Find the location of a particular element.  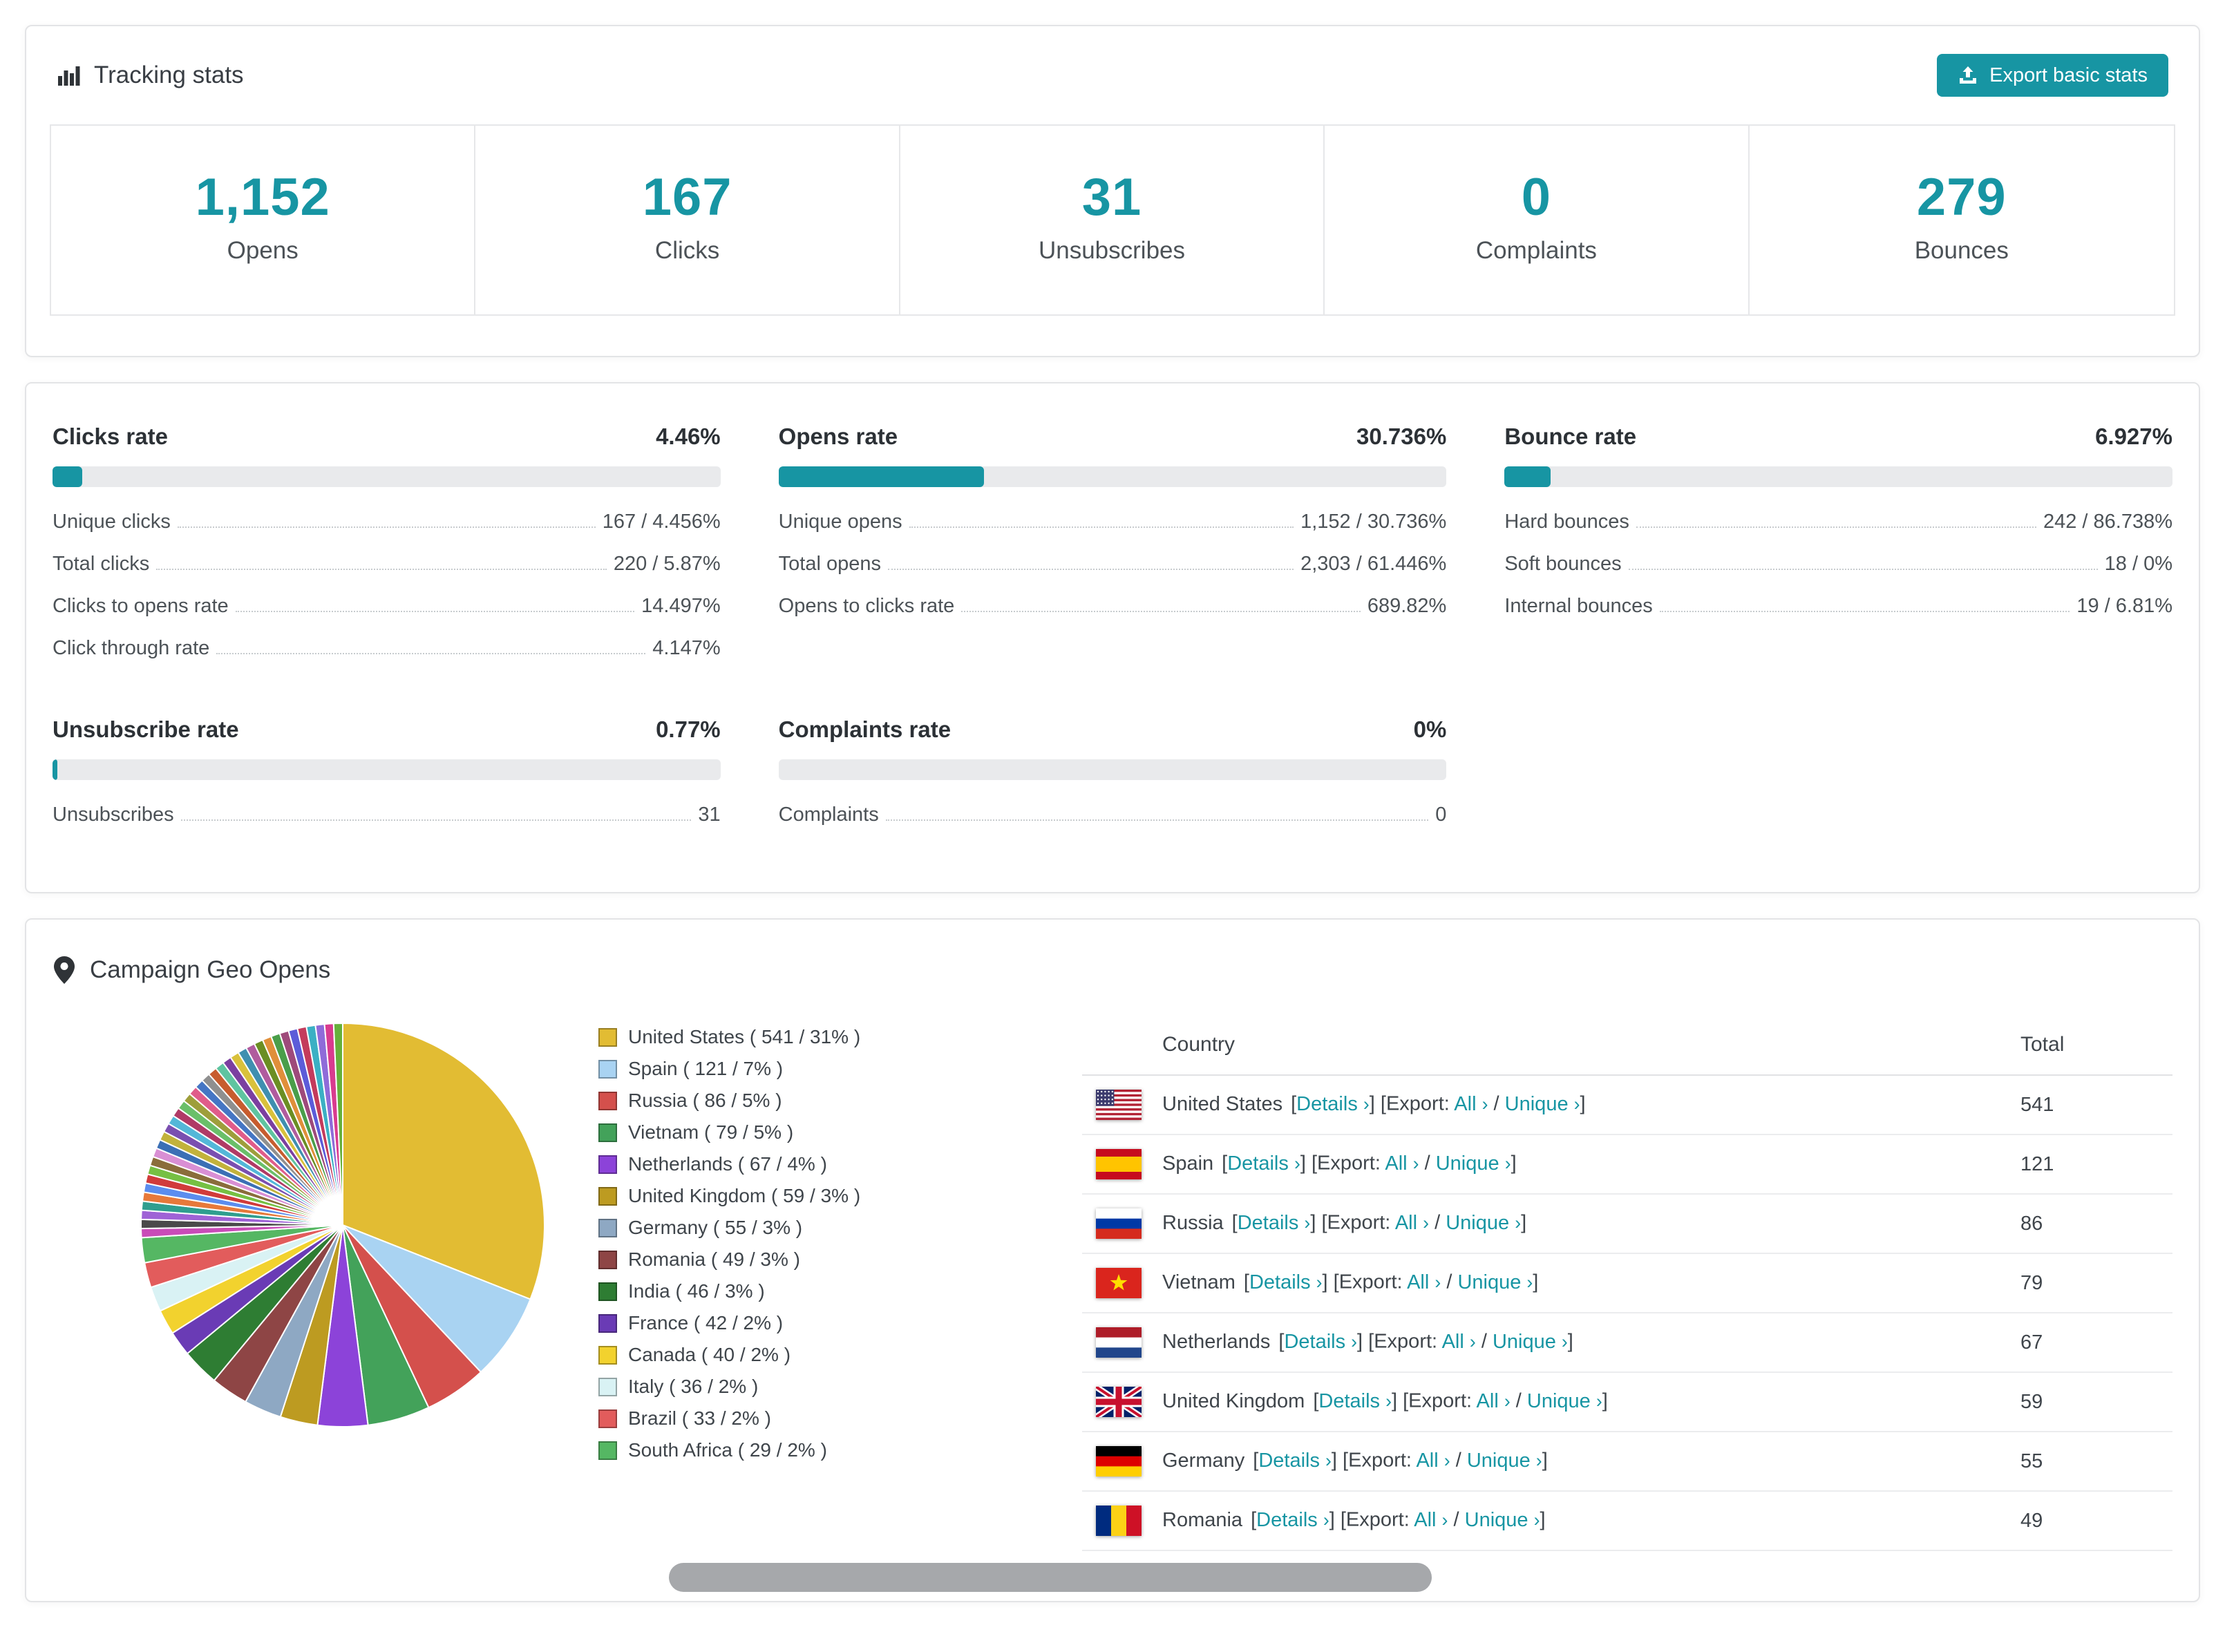

legend-item-romania: Romania ( 49 / 3% ) is located at coordinates (840, 1260).